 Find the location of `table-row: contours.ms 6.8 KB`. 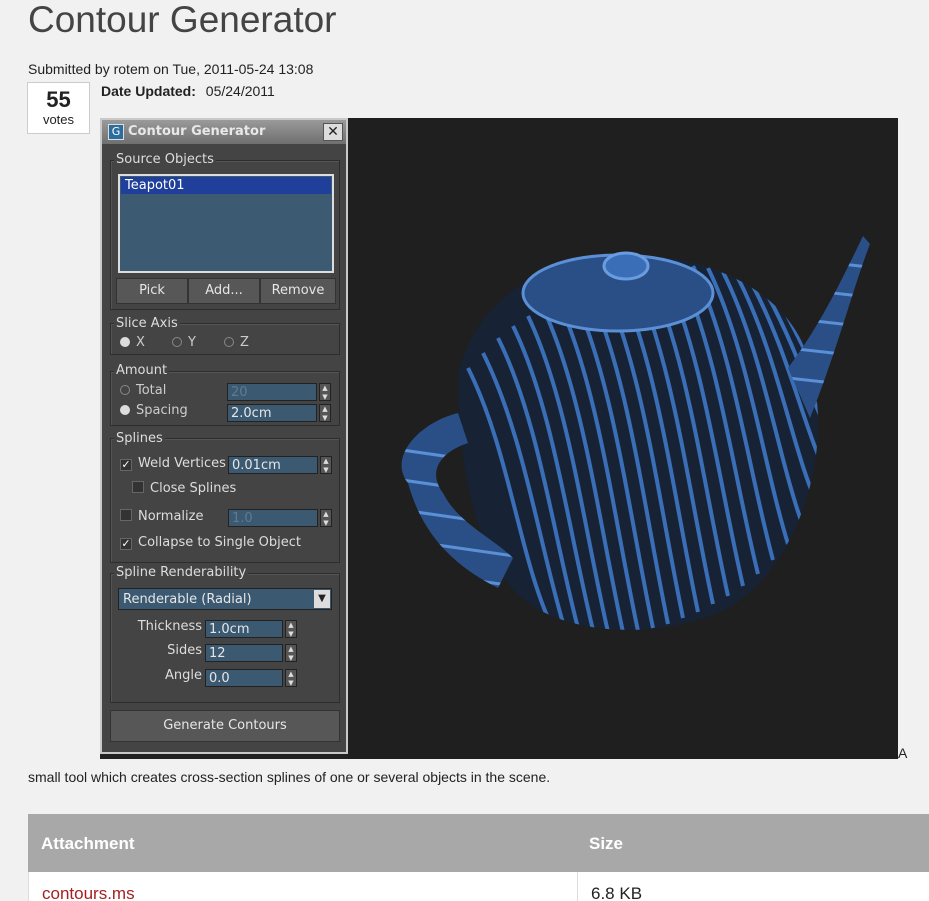

table-row: contours.ms 6.8 KB is located at coordinates (478, 886).